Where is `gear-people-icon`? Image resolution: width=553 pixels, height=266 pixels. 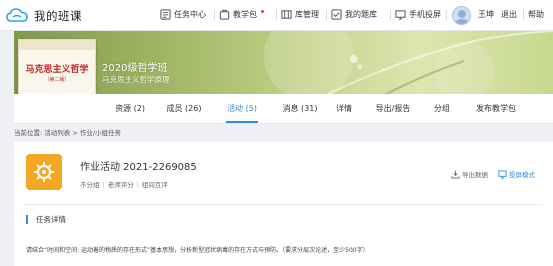
gear-people-icon is located at coordinates (44, 172).